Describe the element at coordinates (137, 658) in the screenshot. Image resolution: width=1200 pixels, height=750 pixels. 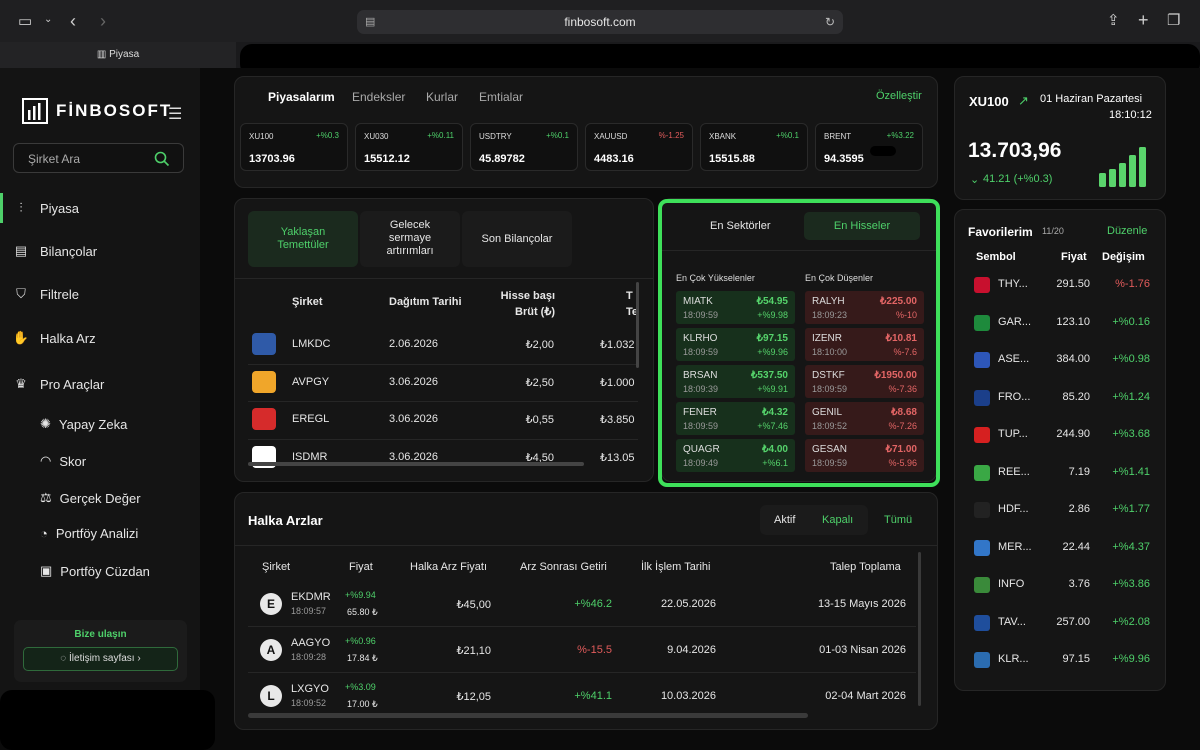
I see `chevron-right-icon: ›` at that location.